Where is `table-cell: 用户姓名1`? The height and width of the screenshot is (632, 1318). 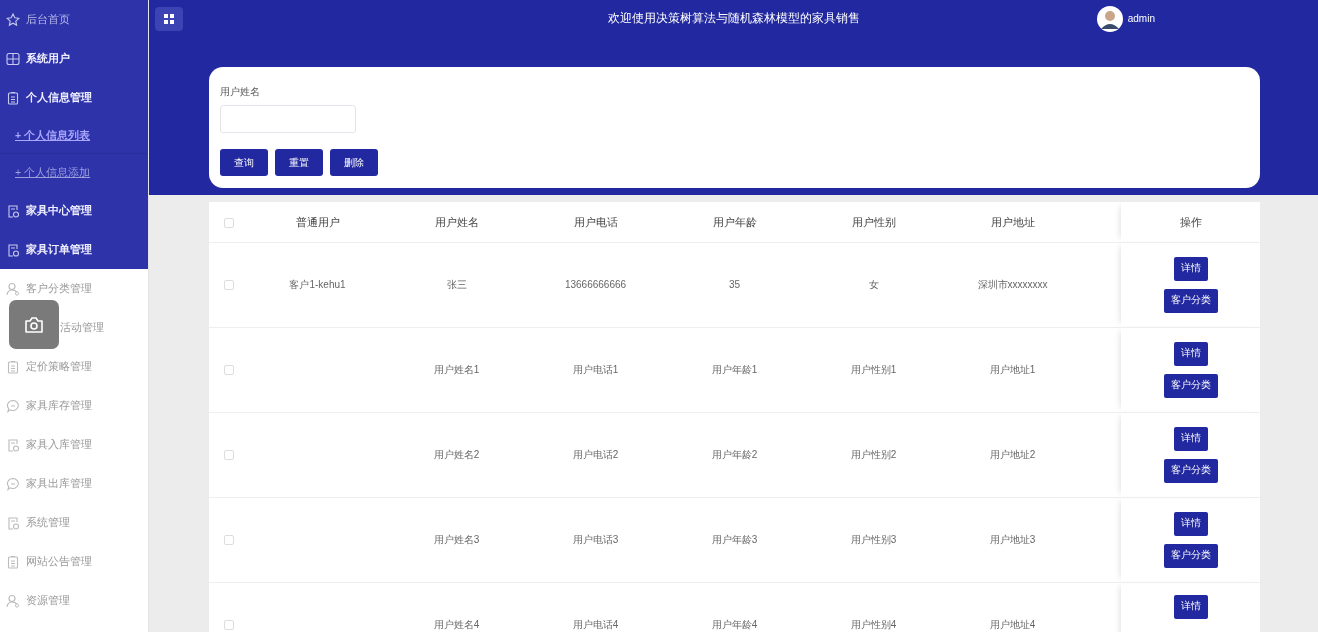 table-cell: 用户姓名1 is located at coordinates (456, 369).